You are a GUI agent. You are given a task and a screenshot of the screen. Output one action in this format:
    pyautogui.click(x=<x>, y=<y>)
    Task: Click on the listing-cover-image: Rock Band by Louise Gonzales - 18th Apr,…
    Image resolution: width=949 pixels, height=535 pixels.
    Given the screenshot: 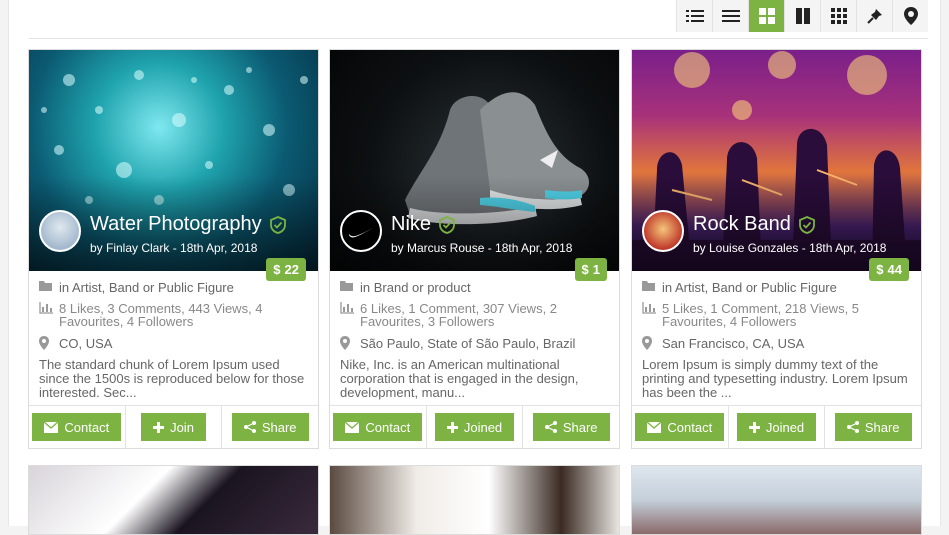 What is the action you would take?
    pyautogui.click(x=776, y=160)
    